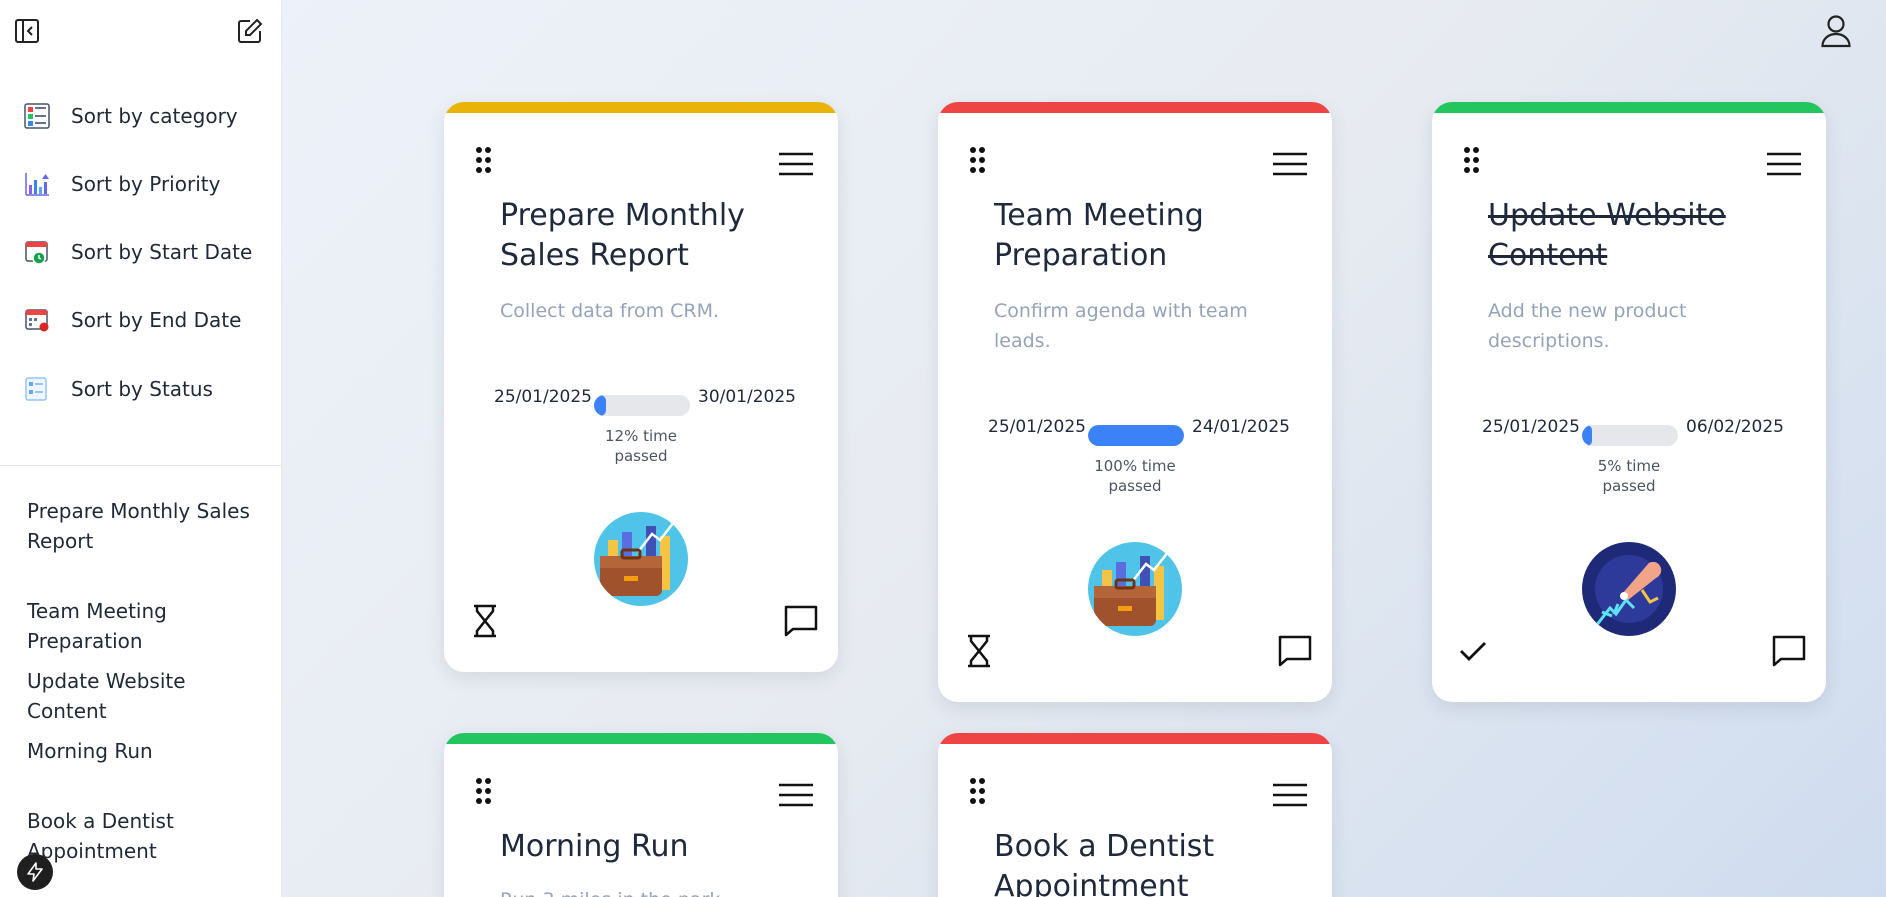  I want to click on sort-label: Sort by Priority, so click(146, 184).